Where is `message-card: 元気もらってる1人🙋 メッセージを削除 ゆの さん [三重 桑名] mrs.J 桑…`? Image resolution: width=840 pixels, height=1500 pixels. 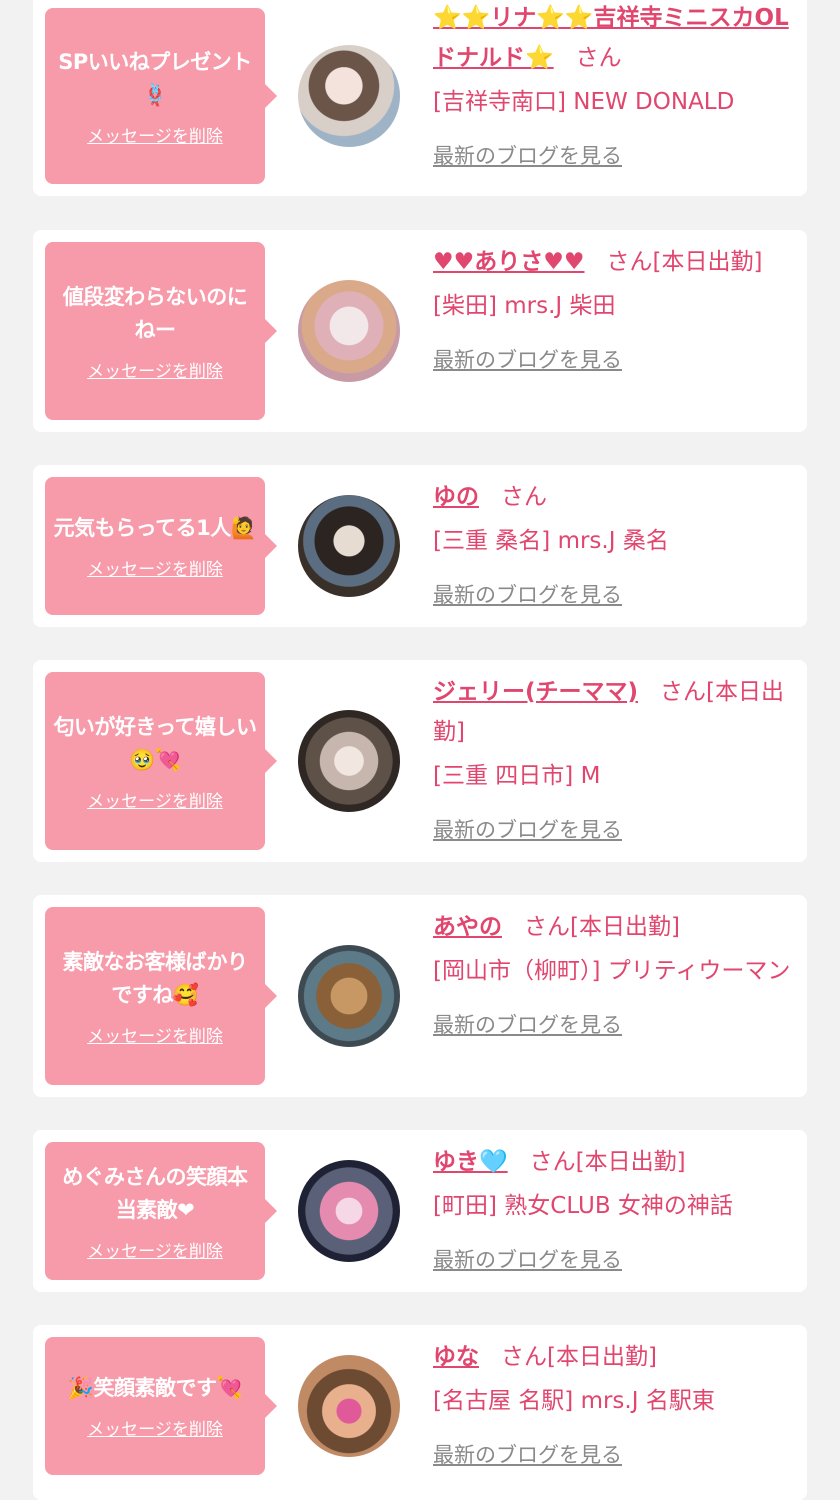 message-card: 元気もらってる1人🙋 メッセージを削除 ゆの さん [三重 桑名] mrs.J 桑… is located at coordinates (420, 546).